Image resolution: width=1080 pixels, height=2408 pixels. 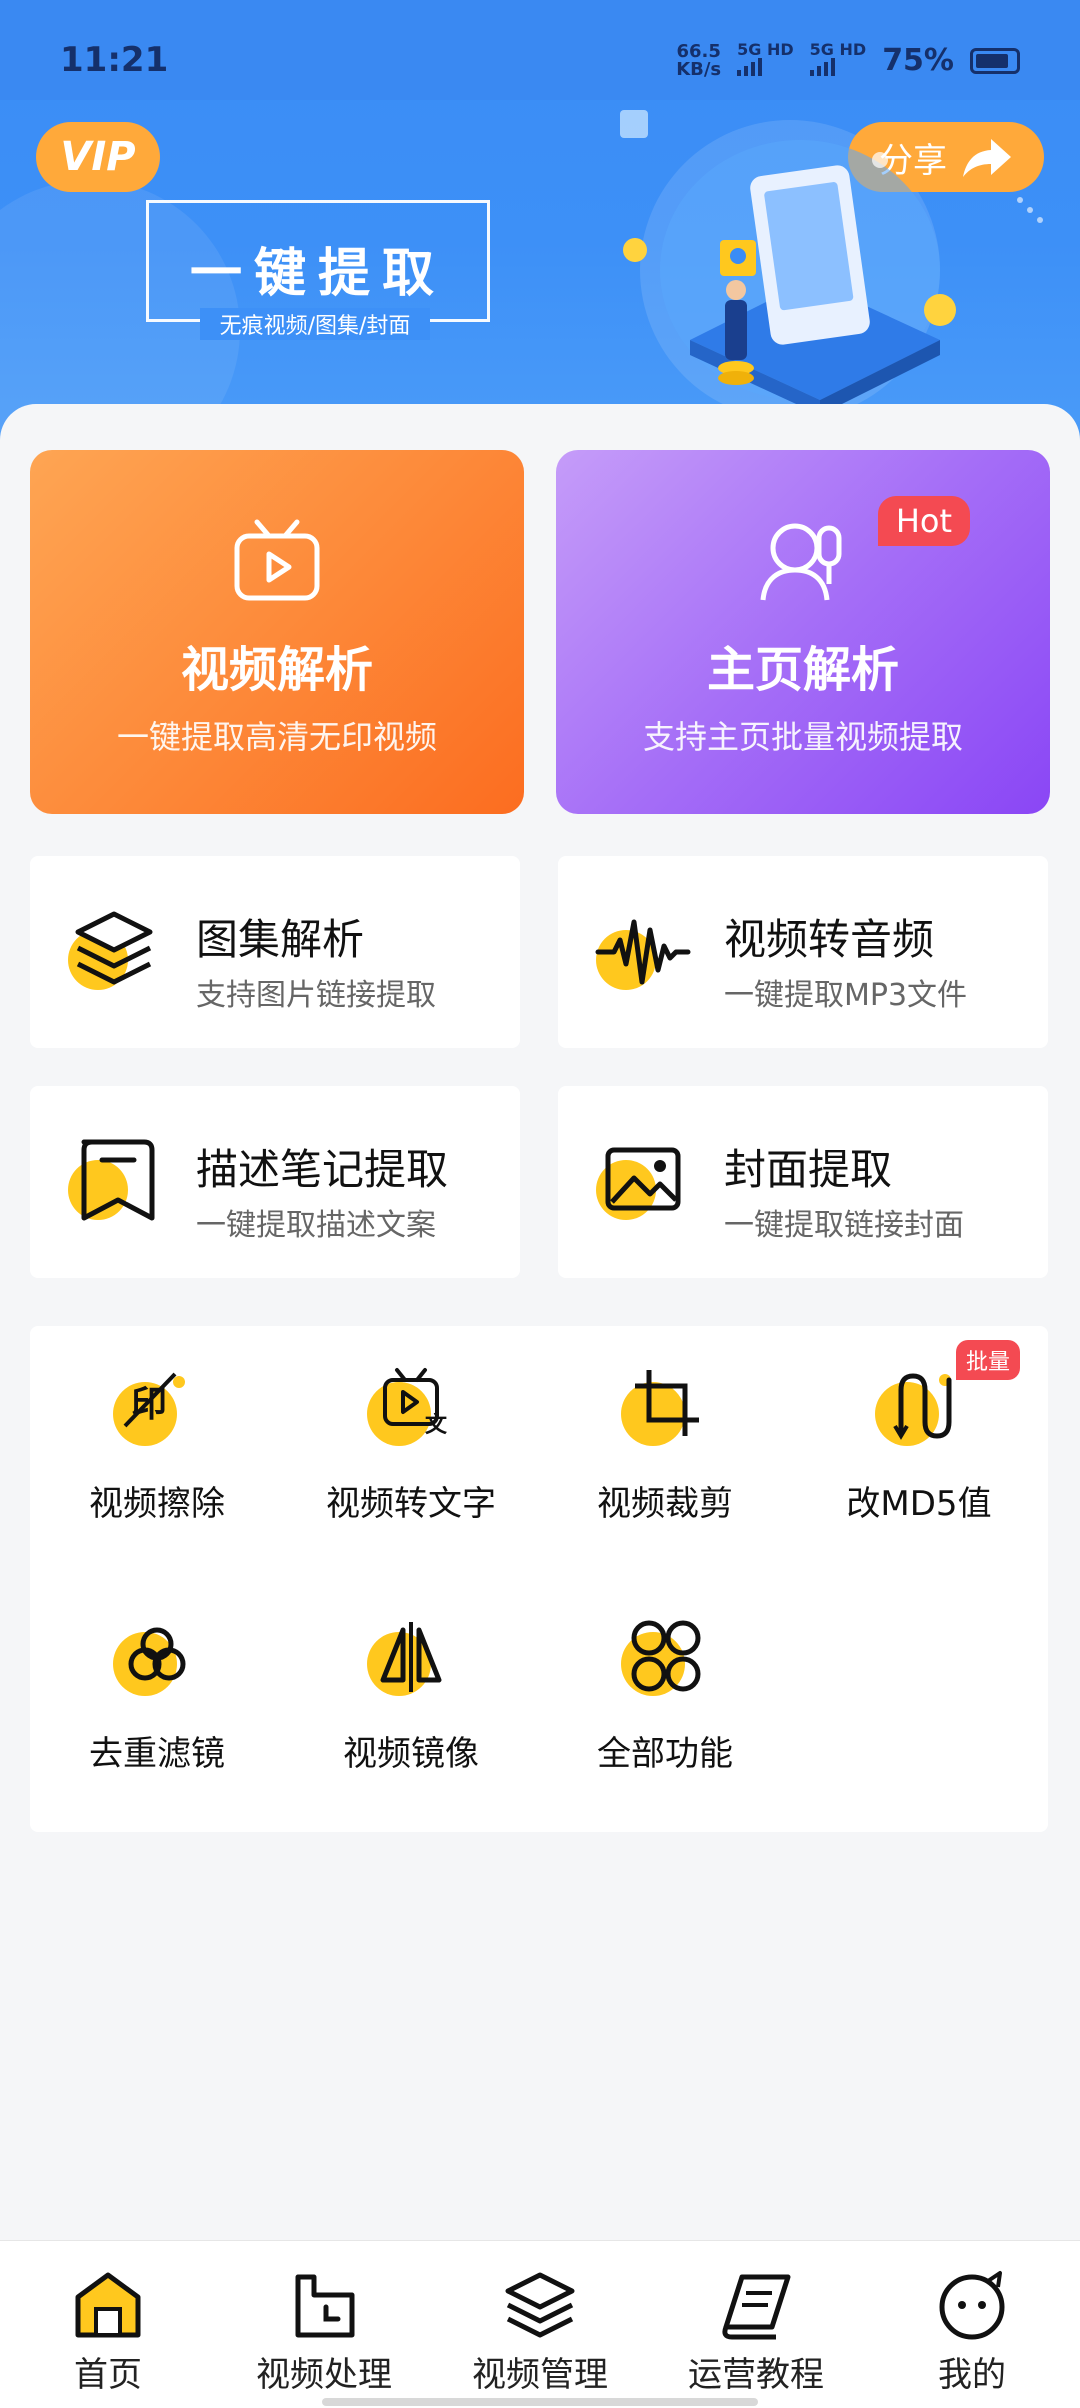 I want to click on banner-title: 一键提取, so click(x=317, y=274).